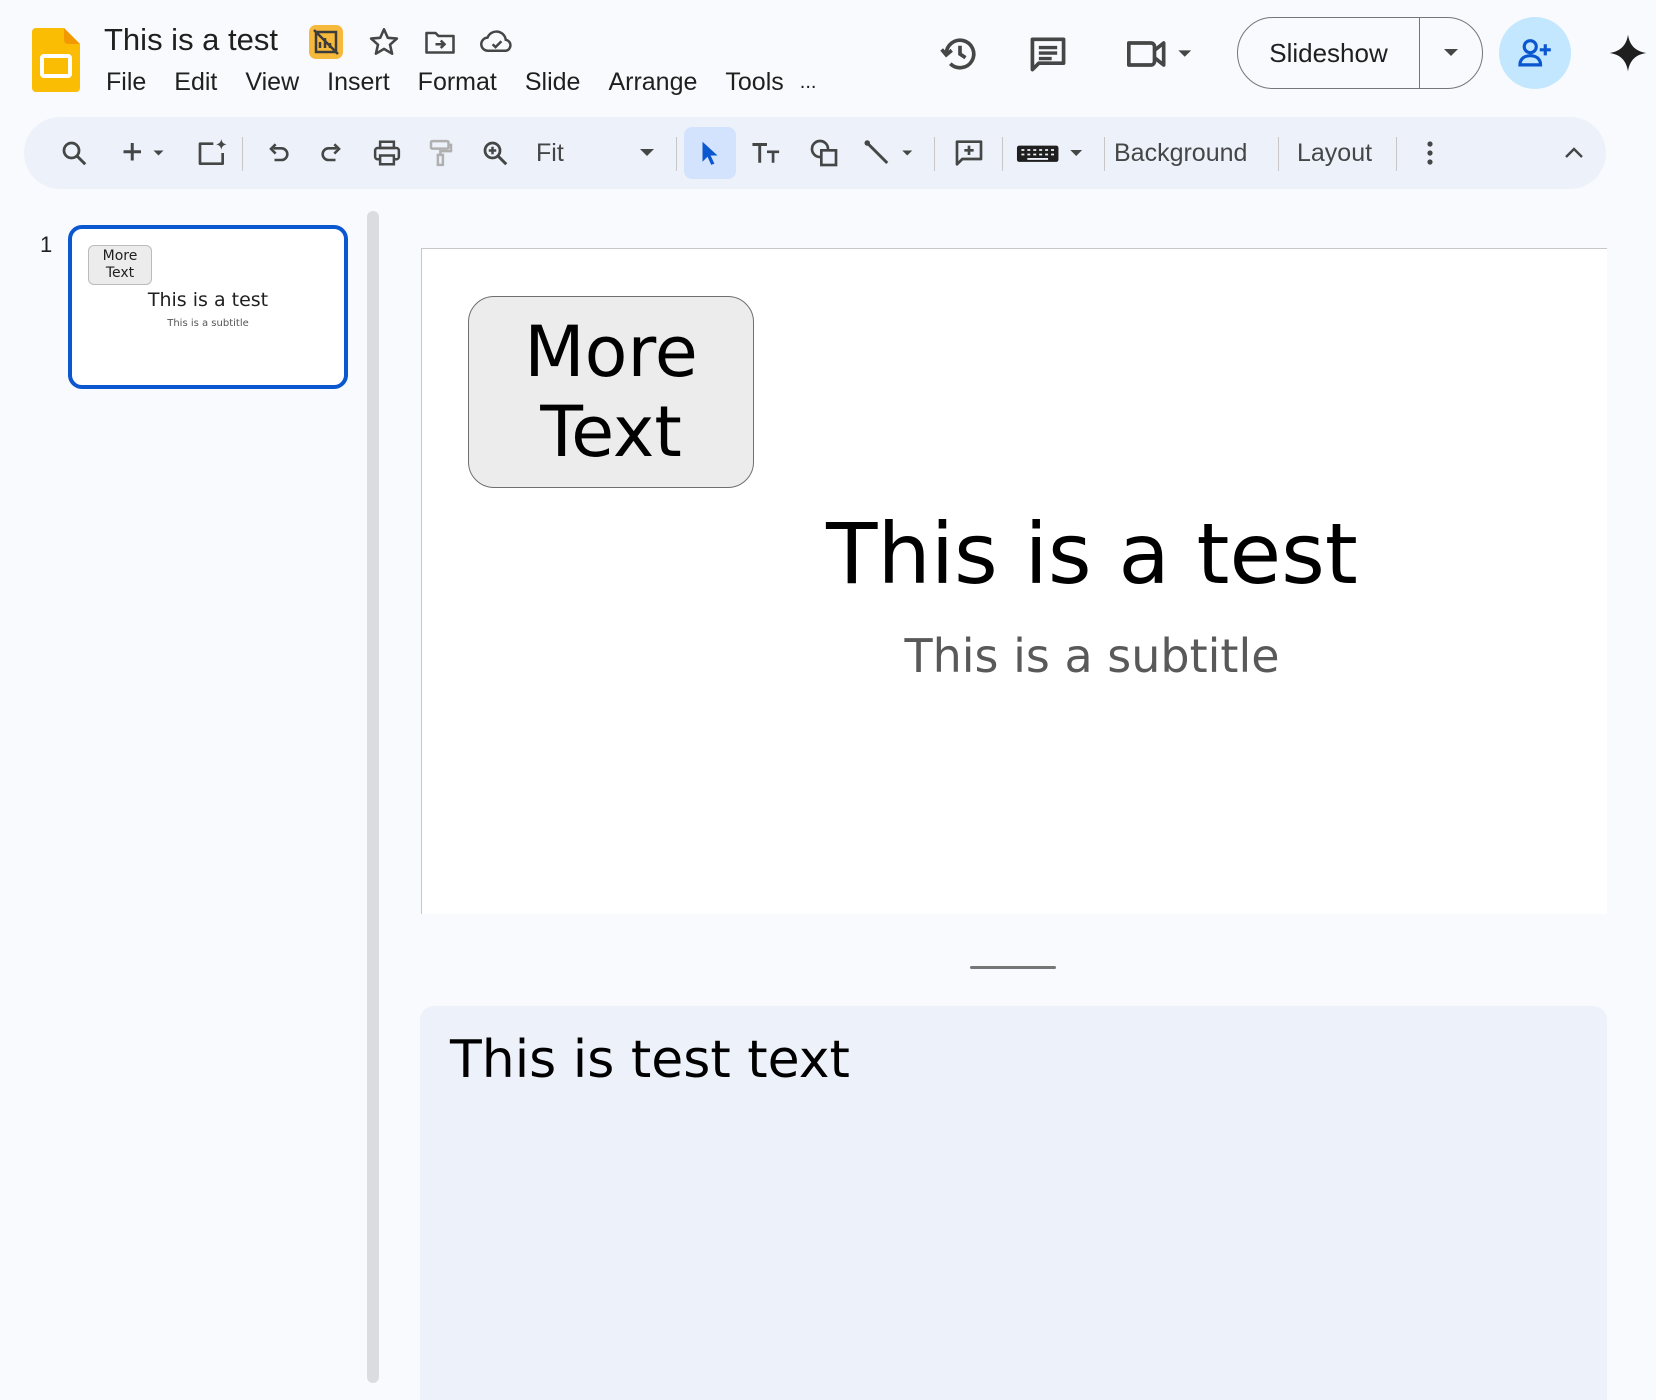  What do you see at coordinates (373, 797) in the screenshot?
I see `filmstrip-scrollbar` at bounding box center [373, 797].